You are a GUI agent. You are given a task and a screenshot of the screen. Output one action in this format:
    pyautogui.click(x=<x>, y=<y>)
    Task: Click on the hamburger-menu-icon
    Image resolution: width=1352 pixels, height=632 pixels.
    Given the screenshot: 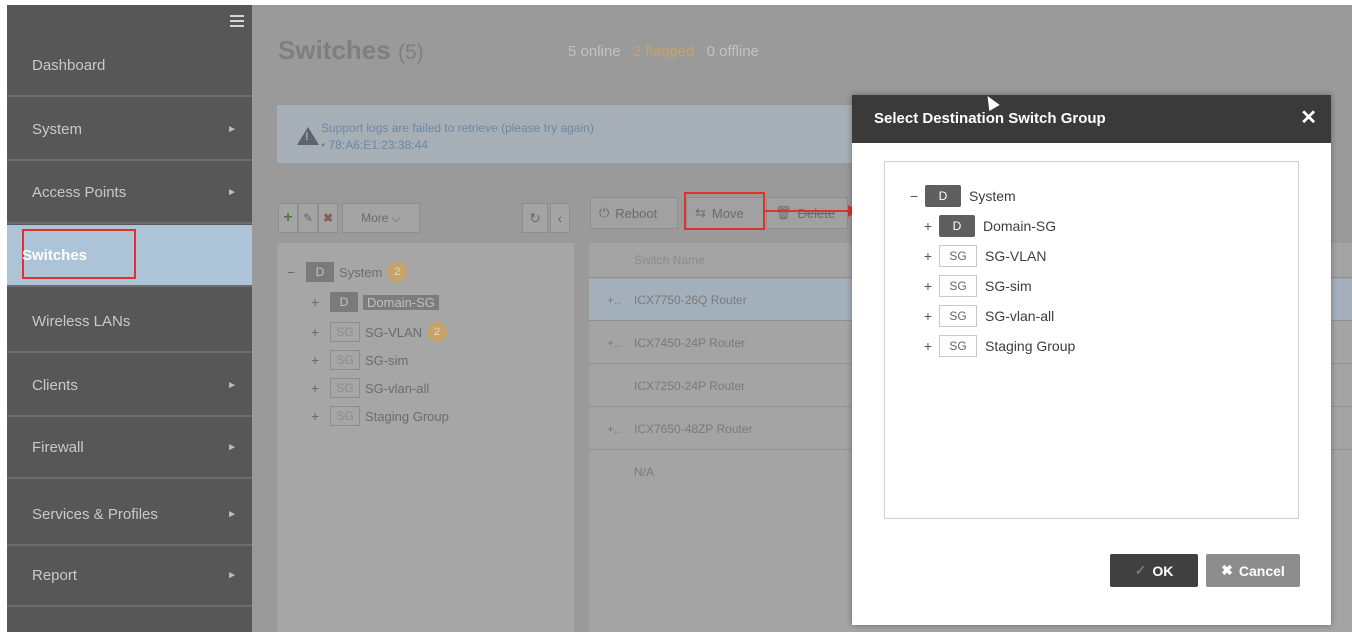 What is the action you would take?
    pyautogui.click(x=237, y=21)
    